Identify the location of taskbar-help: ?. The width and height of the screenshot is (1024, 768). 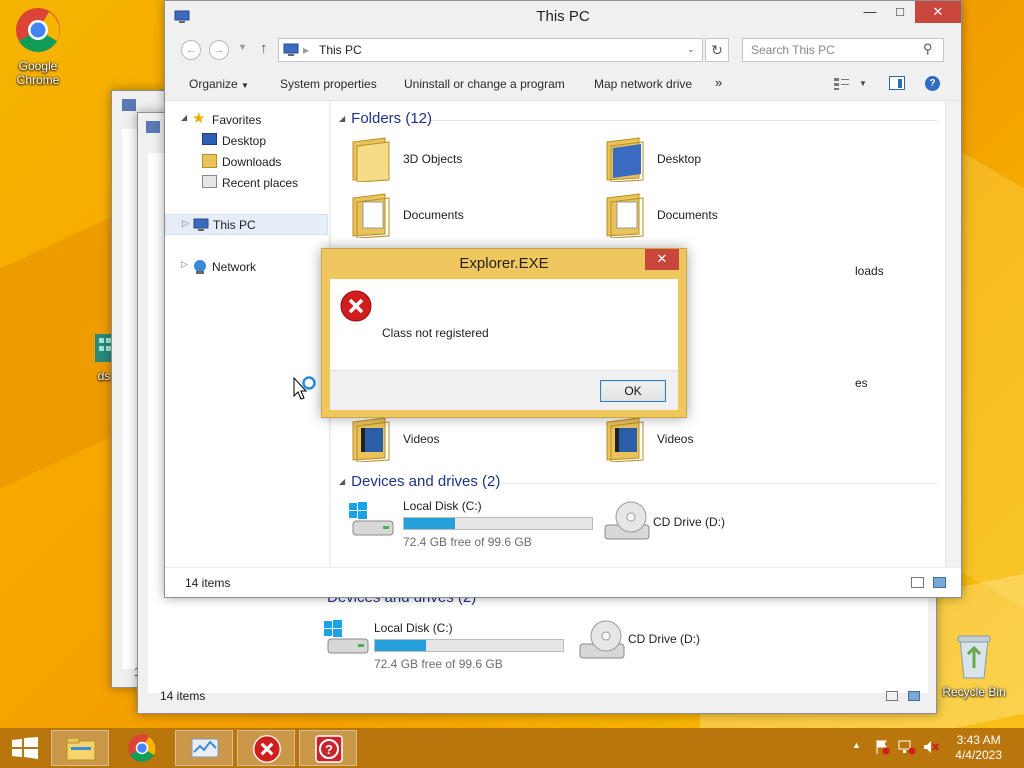
(328, 748).